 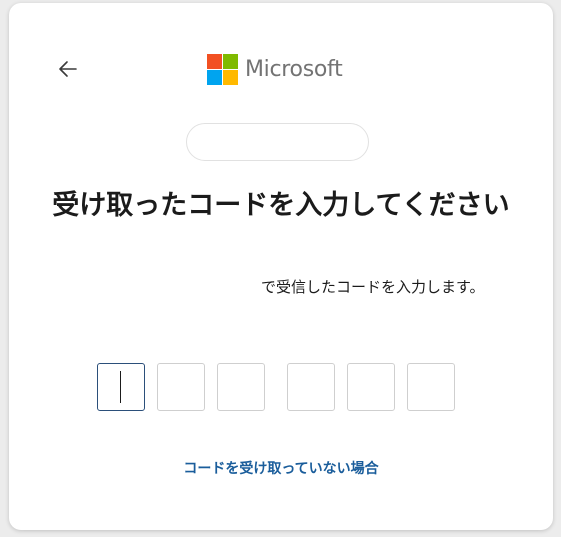 I want to click on identity-badge, so click(x=277, y=142).